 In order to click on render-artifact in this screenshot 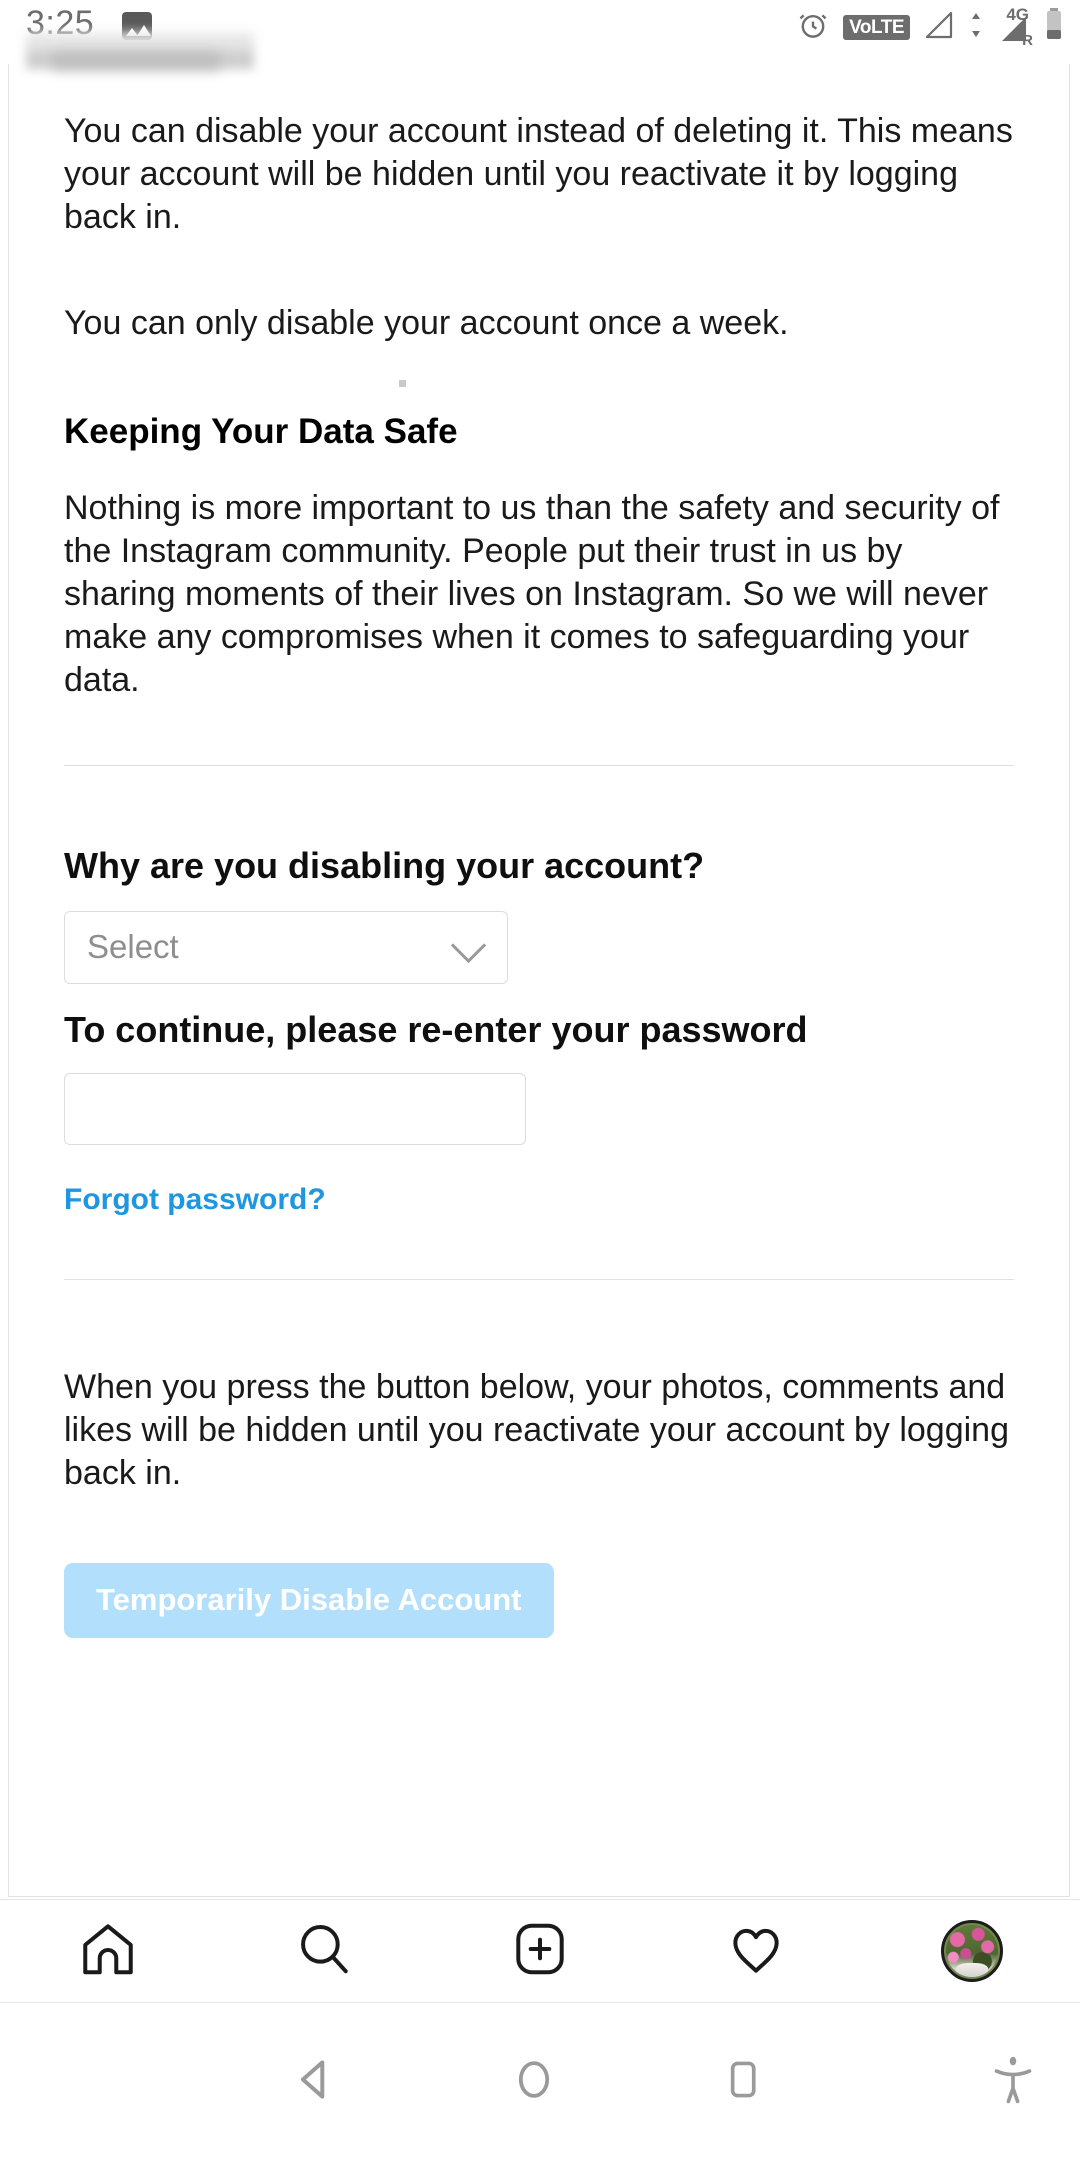, I will do `click(402, 383)`.